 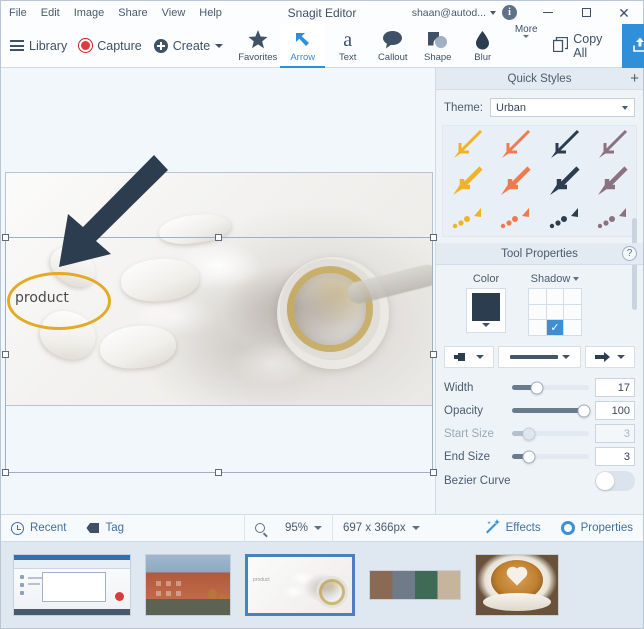 What do you see at coordinates (218, 237) in the screenshot?
I see `resize-handle-top-center` at bounding box center [218, 237].